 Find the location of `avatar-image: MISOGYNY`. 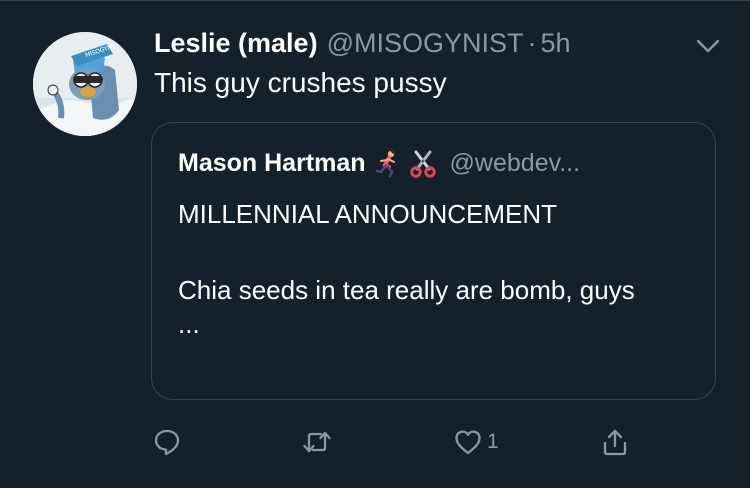

avatar-image: MISOGYNY is located at coordinates (85, 84).